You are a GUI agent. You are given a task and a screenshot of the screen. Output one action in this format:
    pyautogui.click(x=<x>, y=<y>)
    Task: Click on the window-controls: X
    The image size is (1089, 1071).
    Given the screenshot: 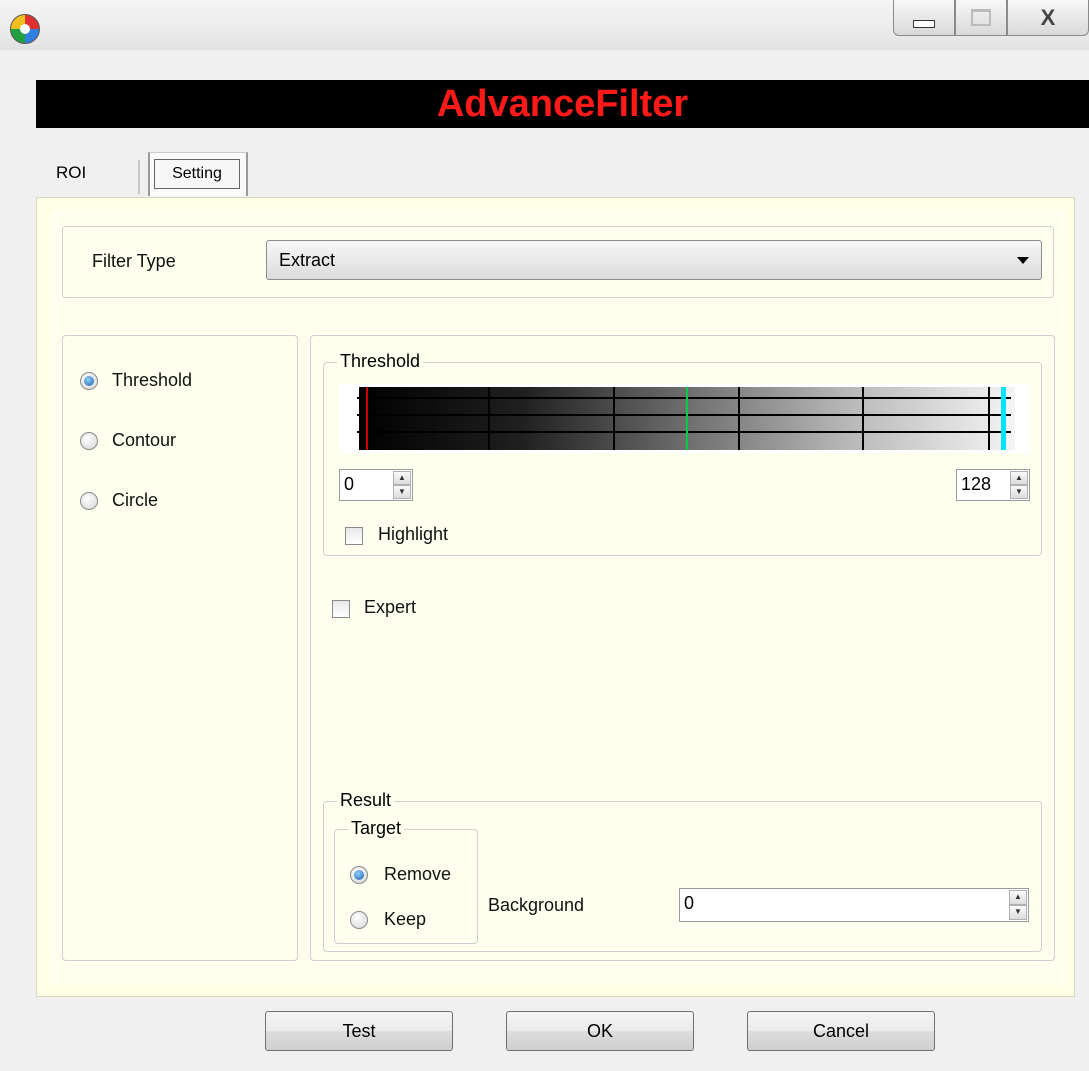 What is the action you would take?
    pyautogui.click(x=991, y=20)
    